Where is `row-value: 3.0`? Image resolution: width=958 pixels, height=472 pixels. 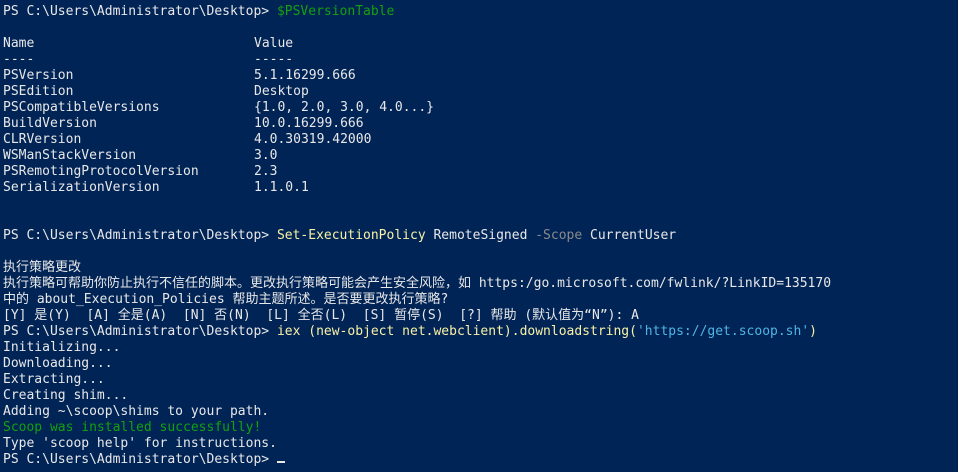
row-value: 3.0 is located at coordinates (266, 155).